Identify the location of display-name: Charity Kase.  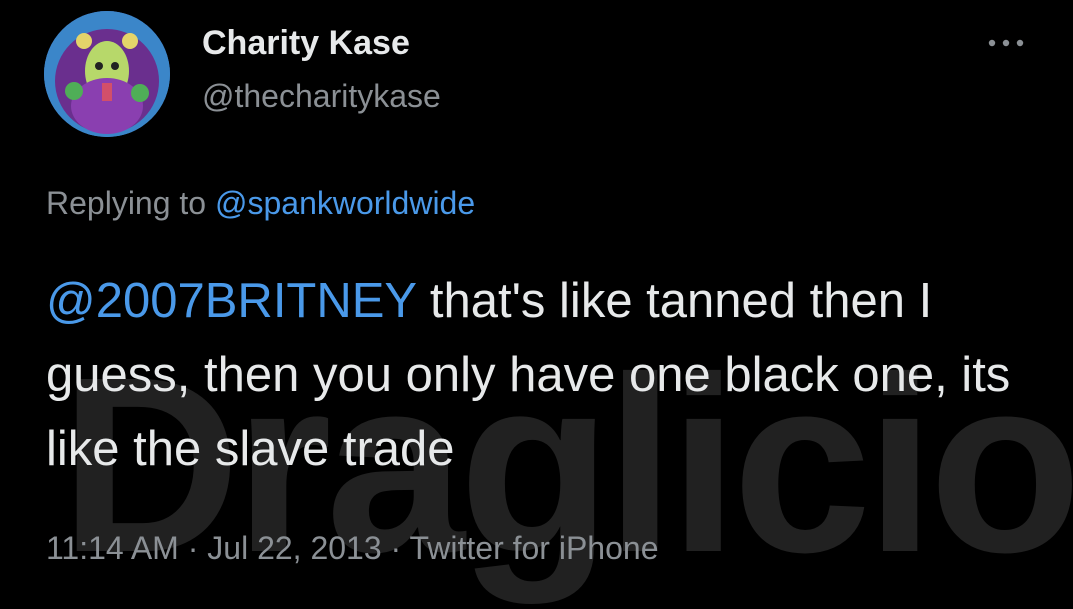
(306, 43).